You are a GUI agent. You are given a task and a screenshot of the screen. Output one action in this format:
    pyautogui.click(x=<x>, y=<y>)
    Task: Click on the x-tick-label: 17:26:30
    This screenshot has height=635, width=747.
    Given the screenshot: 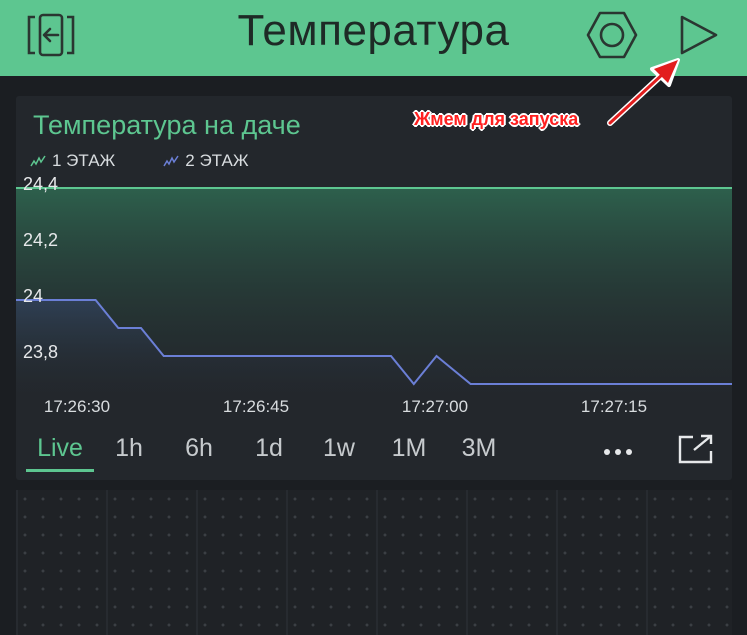 What is the action you would take?
    pyautogui.click(x=77, y=406)
    